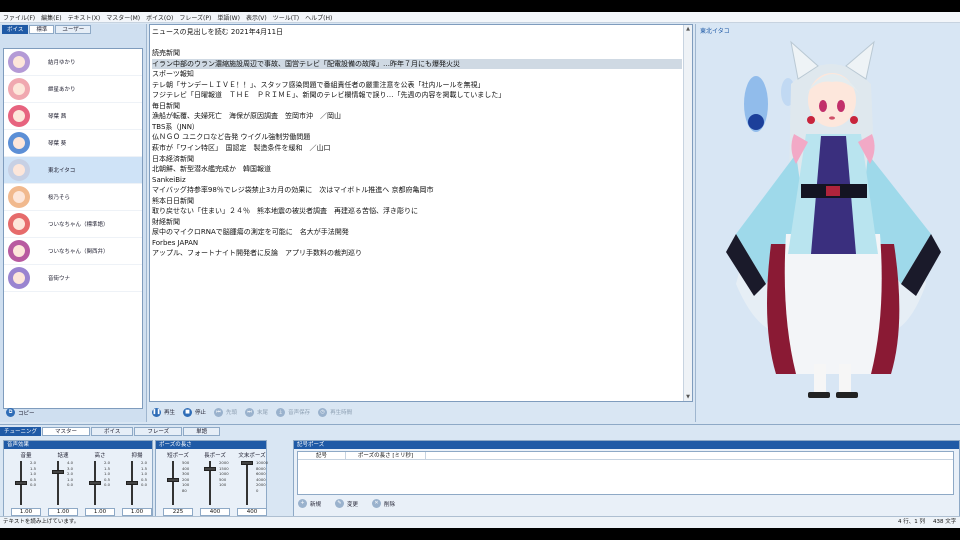 This screenshot has width=960, height=540. I want to click on text-line: TBS系（JNN）, so click(175, 126).